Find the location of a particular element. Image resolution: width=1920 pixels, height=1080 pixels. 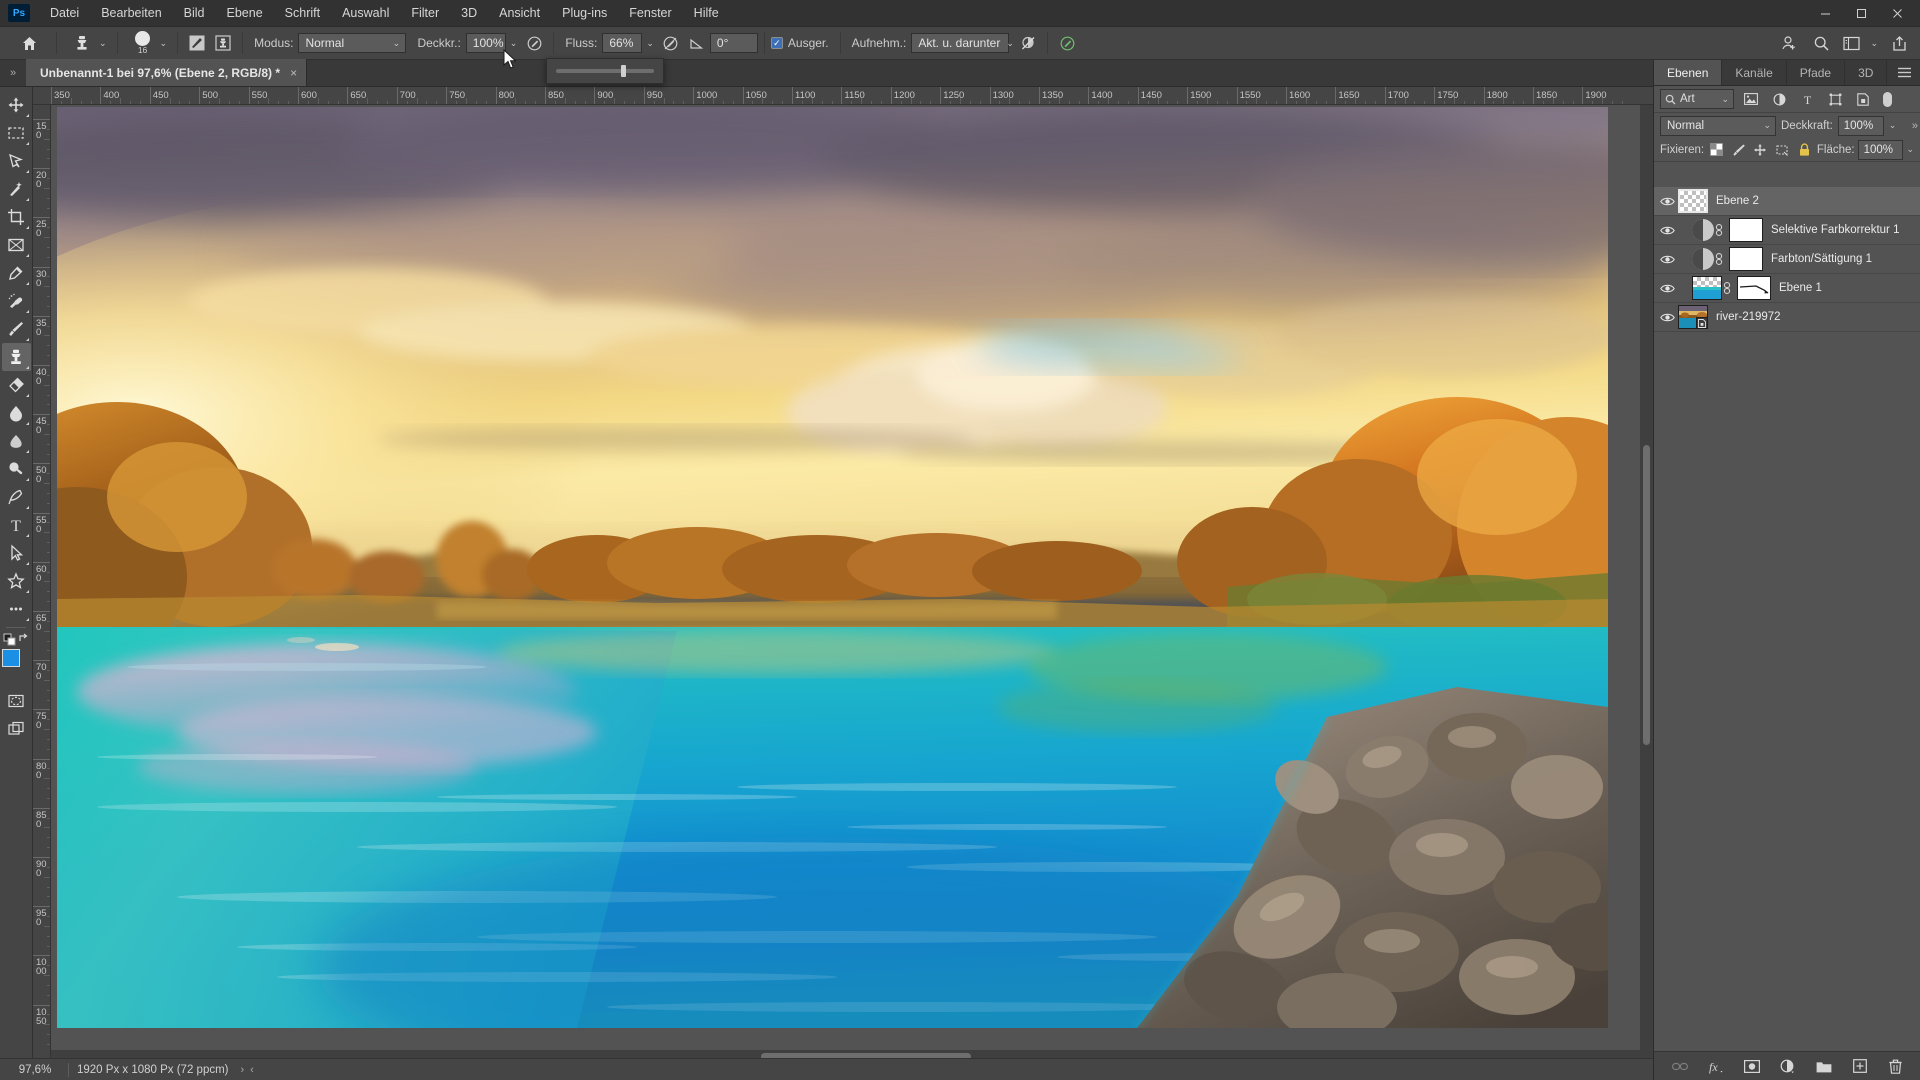

workspace-icon is located at coordinates (1851, 43).